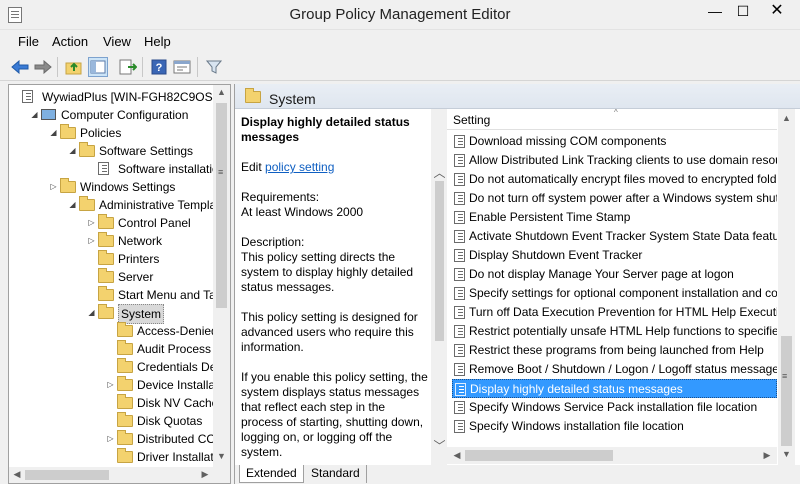 The image size is (800, 484). What do you see at coordinates (157, 41) in the screenshot?
I see `menu-help: Help` at bounding box center [157, 41].